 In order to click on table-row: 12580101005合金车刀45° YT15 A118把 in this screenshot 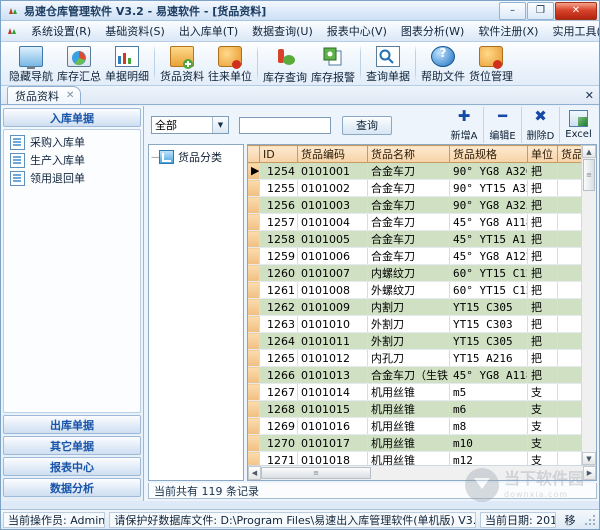, I will do `click(414, 239)`.